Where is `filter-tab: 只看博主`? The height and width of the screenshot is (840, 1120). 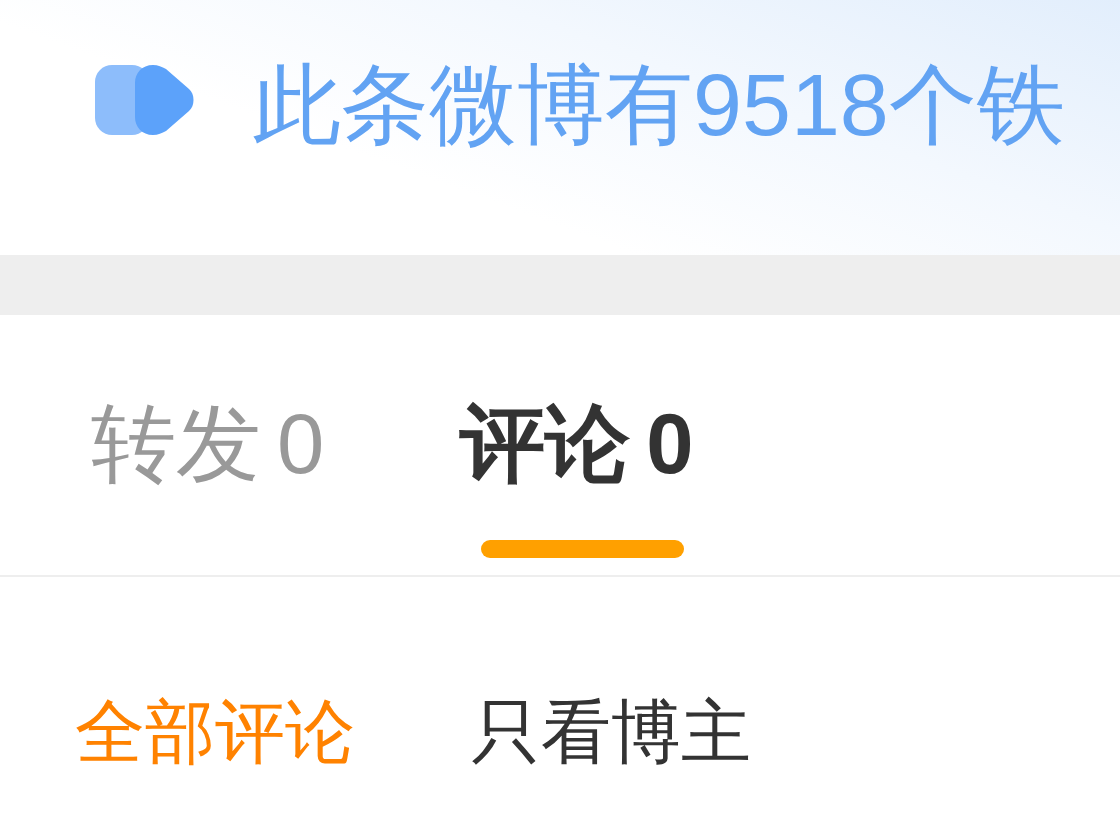 filter-tab: 只看博主 is located at coordinates (611, 732).